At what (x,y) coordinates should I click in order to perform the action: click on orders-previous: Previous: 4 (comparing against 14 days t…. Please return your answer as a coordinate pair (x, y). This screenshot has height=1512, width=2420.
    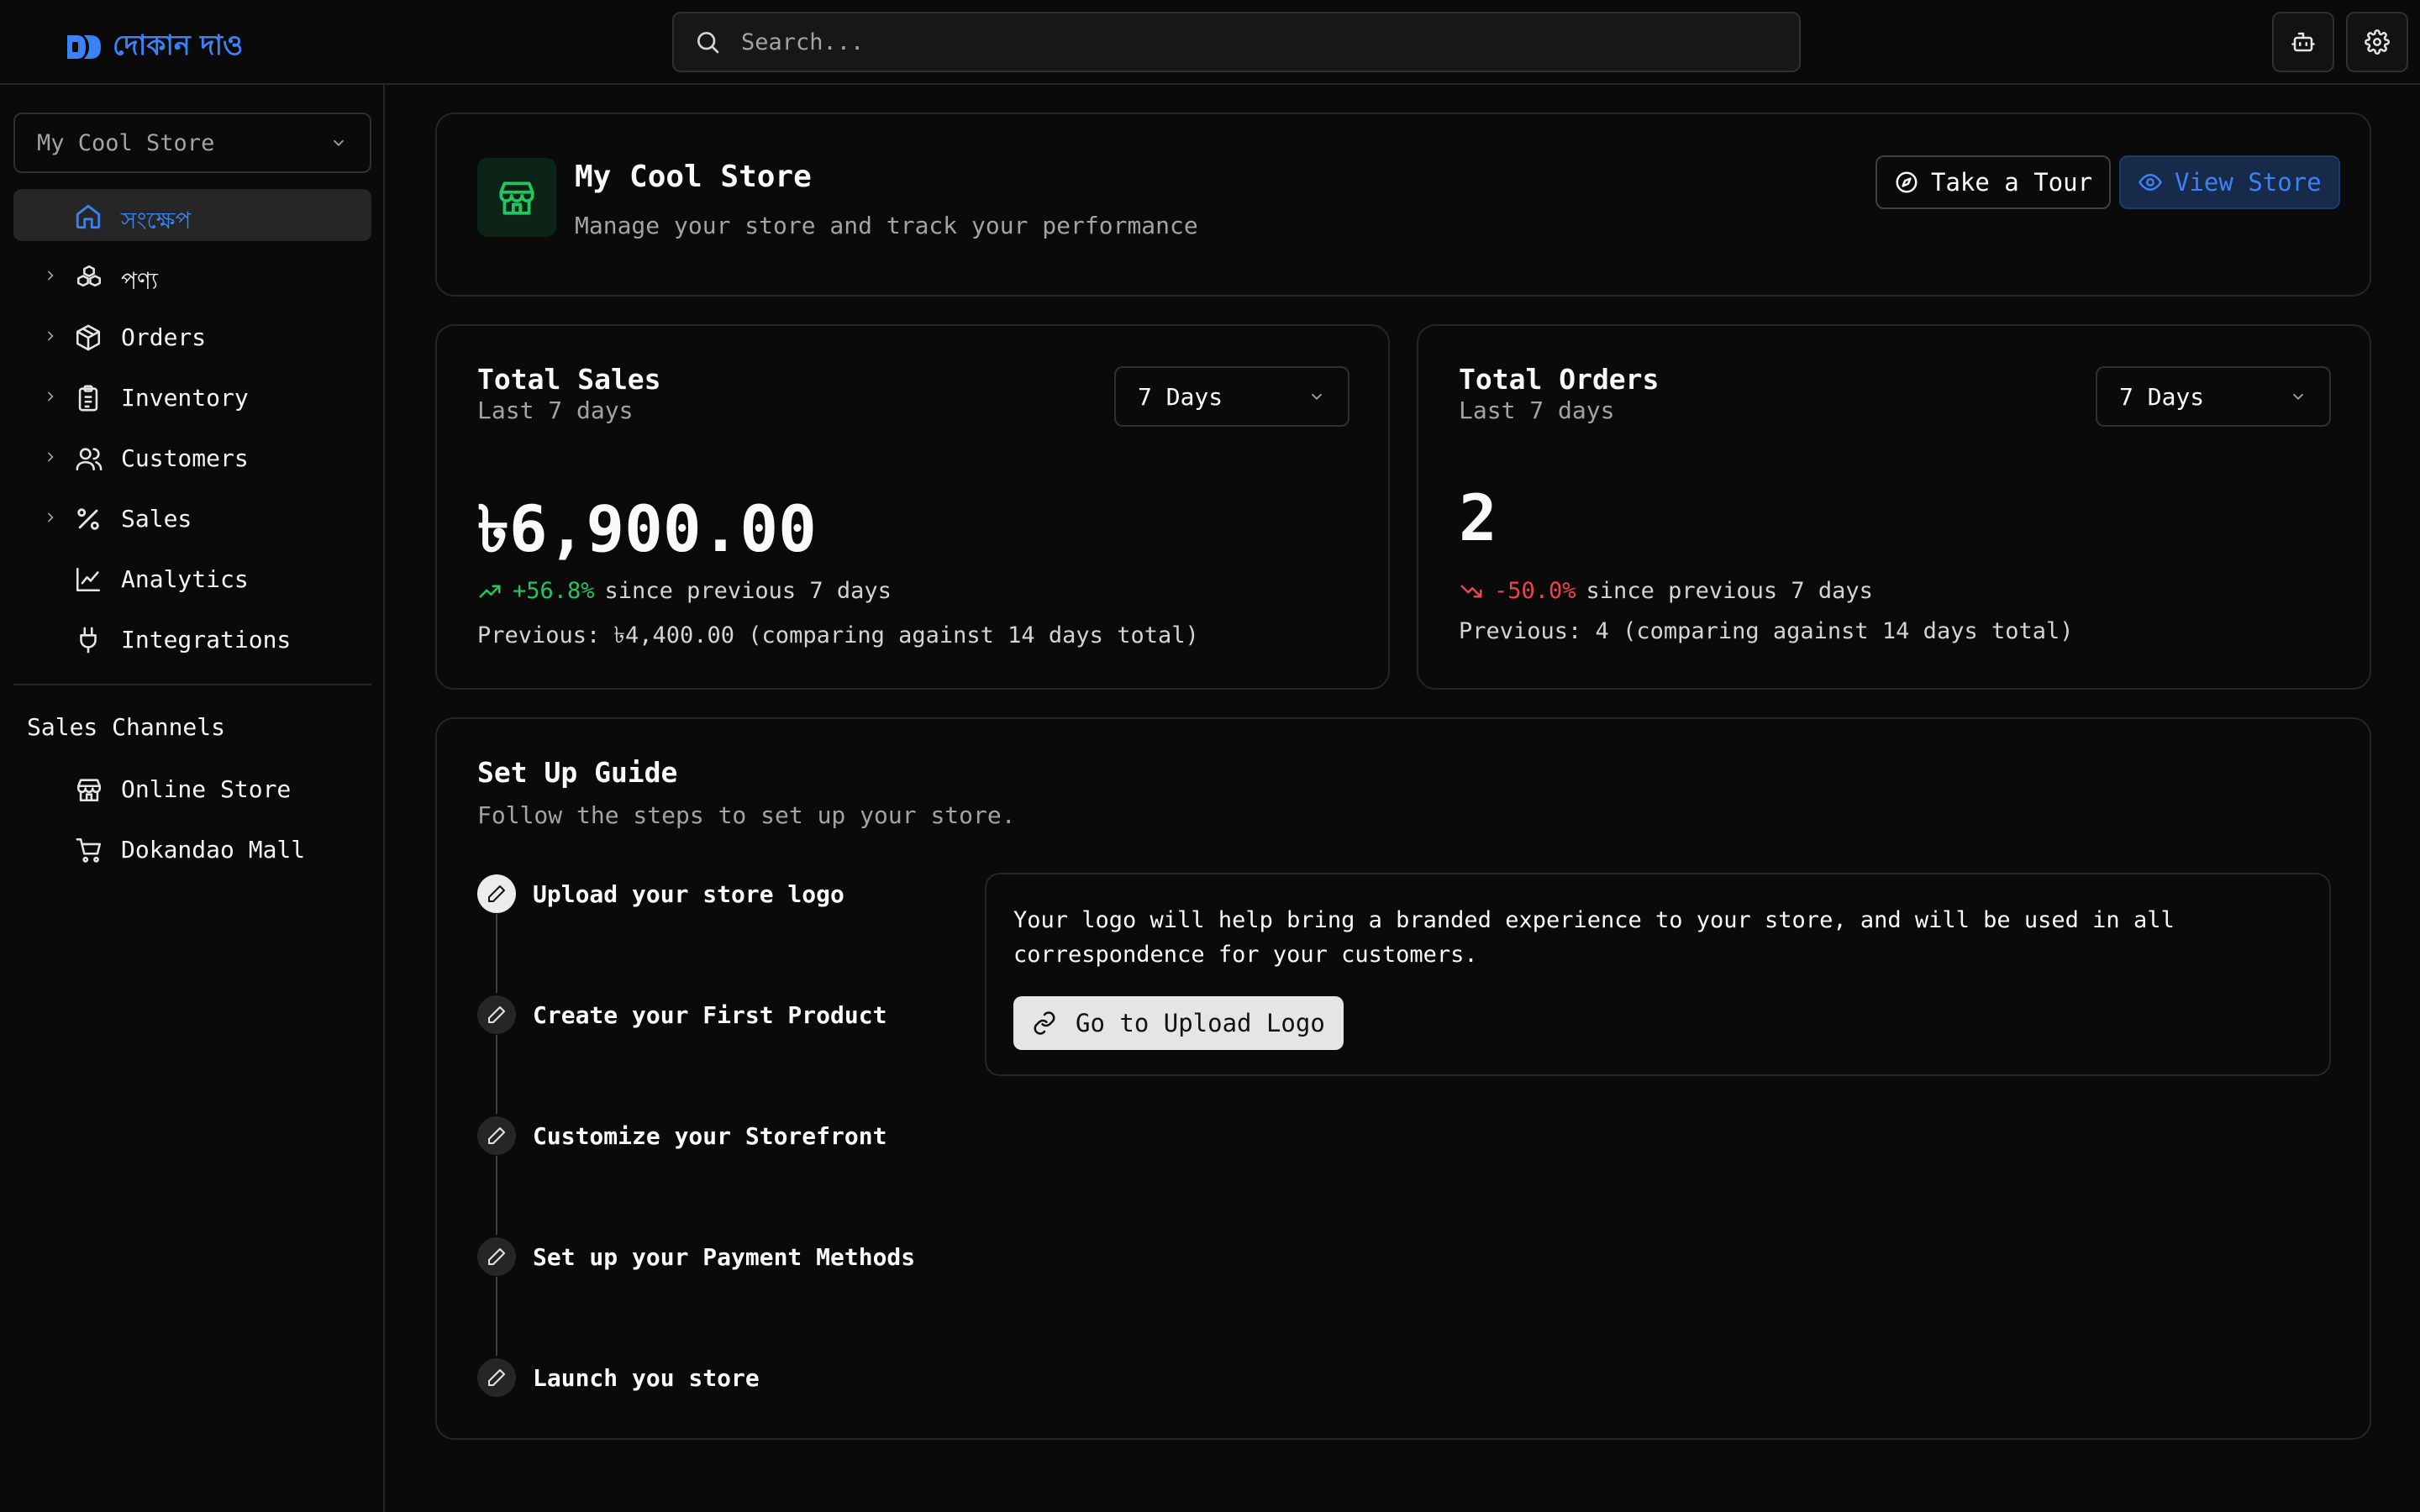
    Looking at the image, I should click on (1766, 631).